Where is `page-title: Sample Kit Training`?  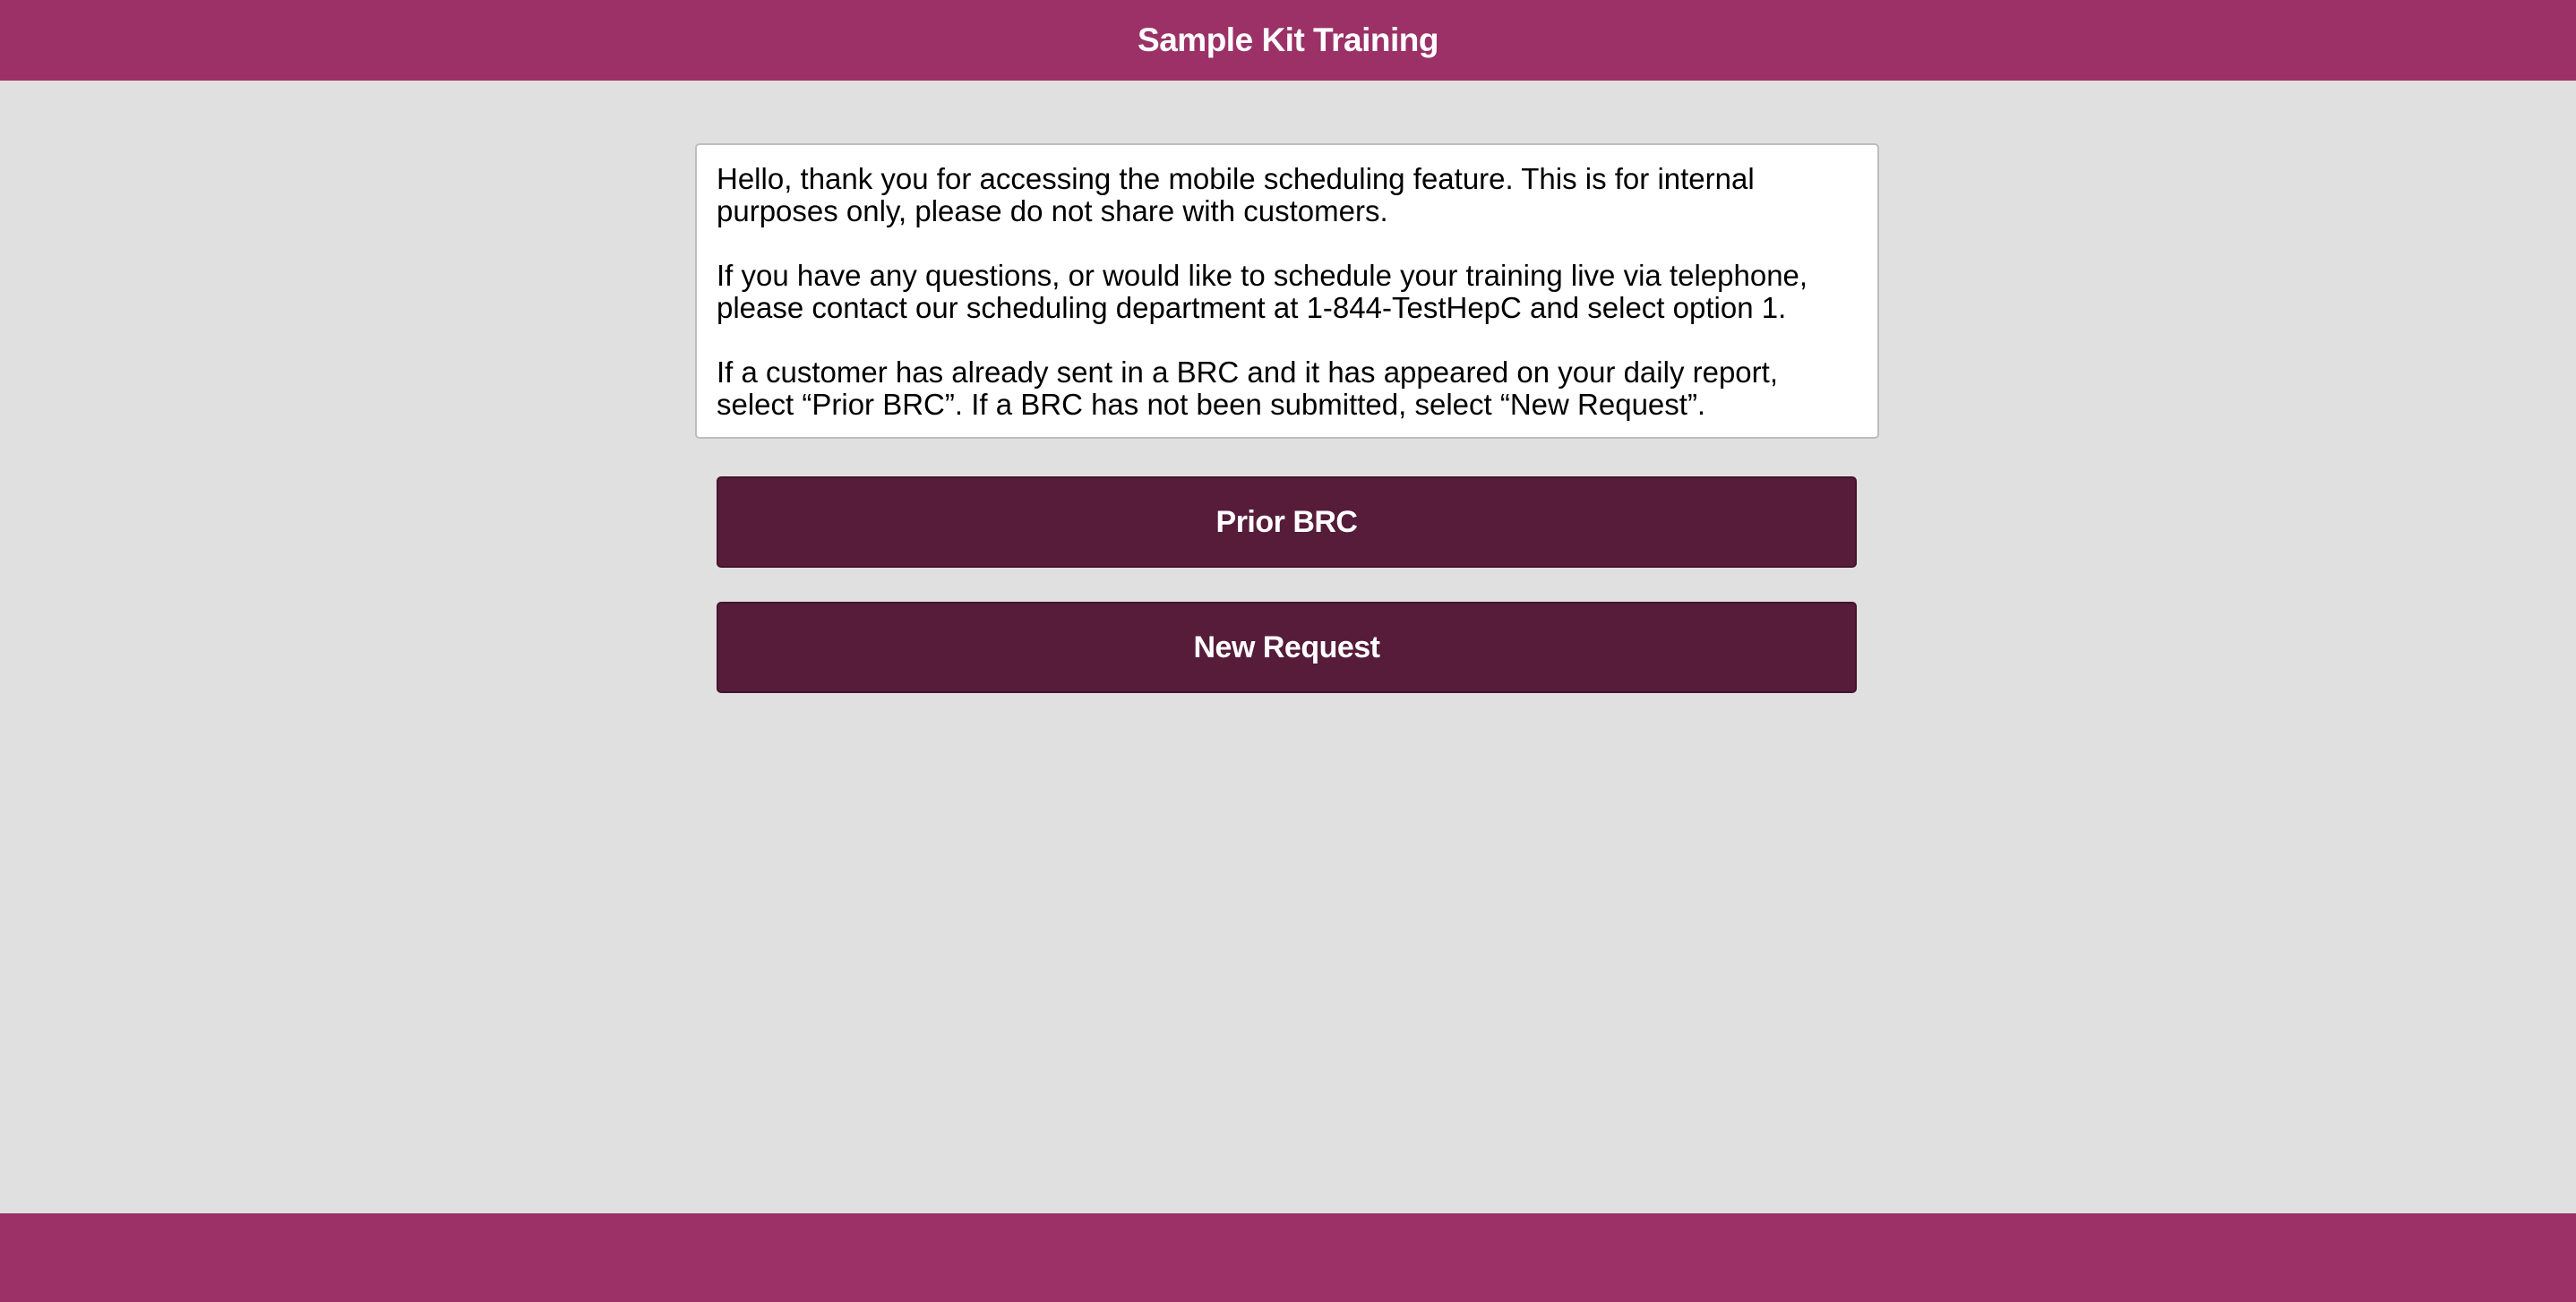
page-title: Sample Kit Training is located at coordinates (1288, 40).